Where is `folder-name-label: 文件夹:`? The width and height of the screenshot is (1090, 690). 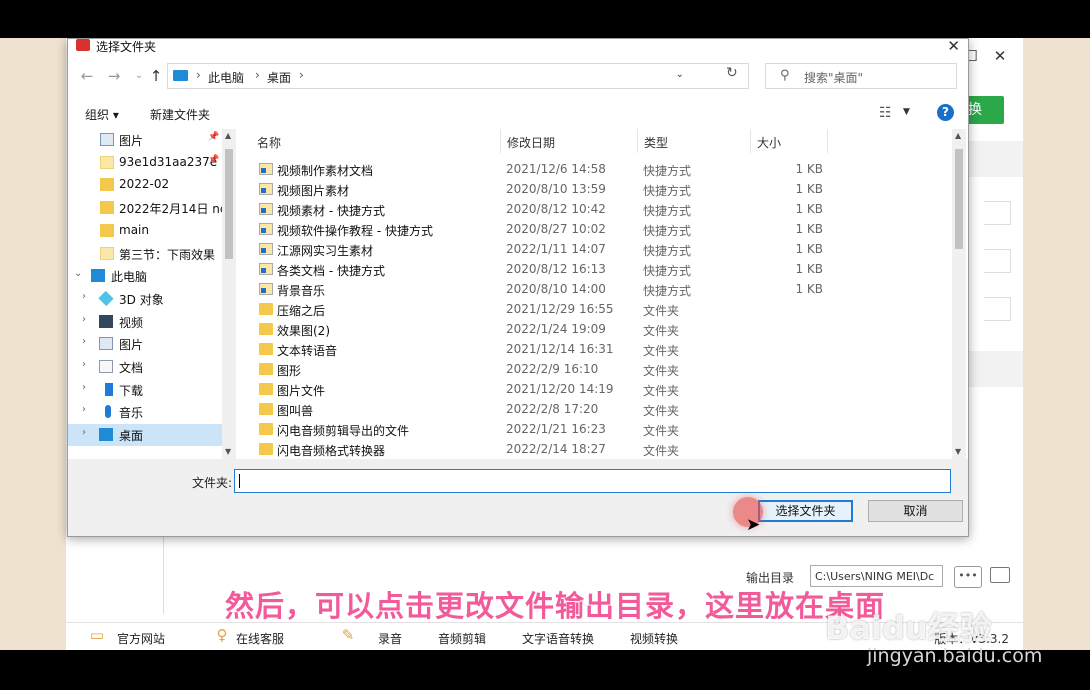 folder-name-label: 文件夹: is located at coordinates (212, 483).